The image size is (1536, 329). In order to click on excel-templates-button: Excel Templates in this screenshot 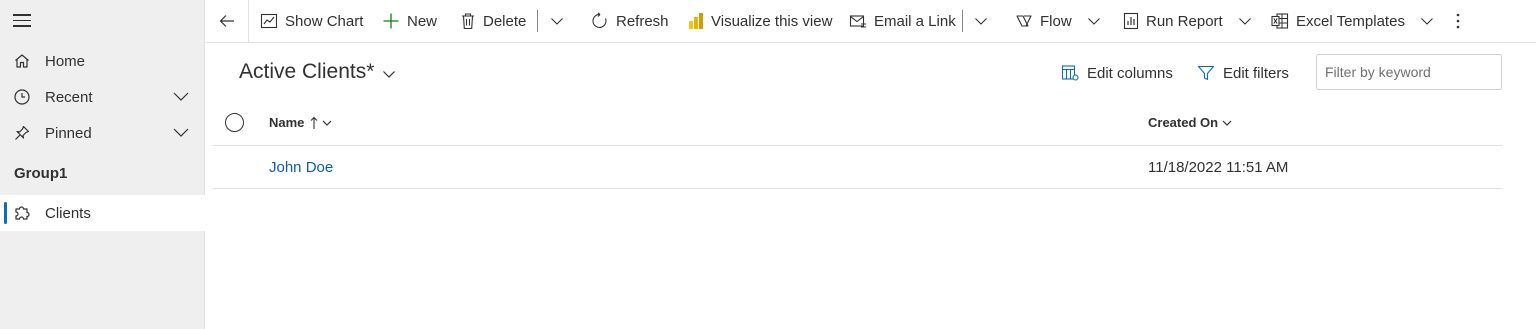, I will do `click(1352, 21)`.